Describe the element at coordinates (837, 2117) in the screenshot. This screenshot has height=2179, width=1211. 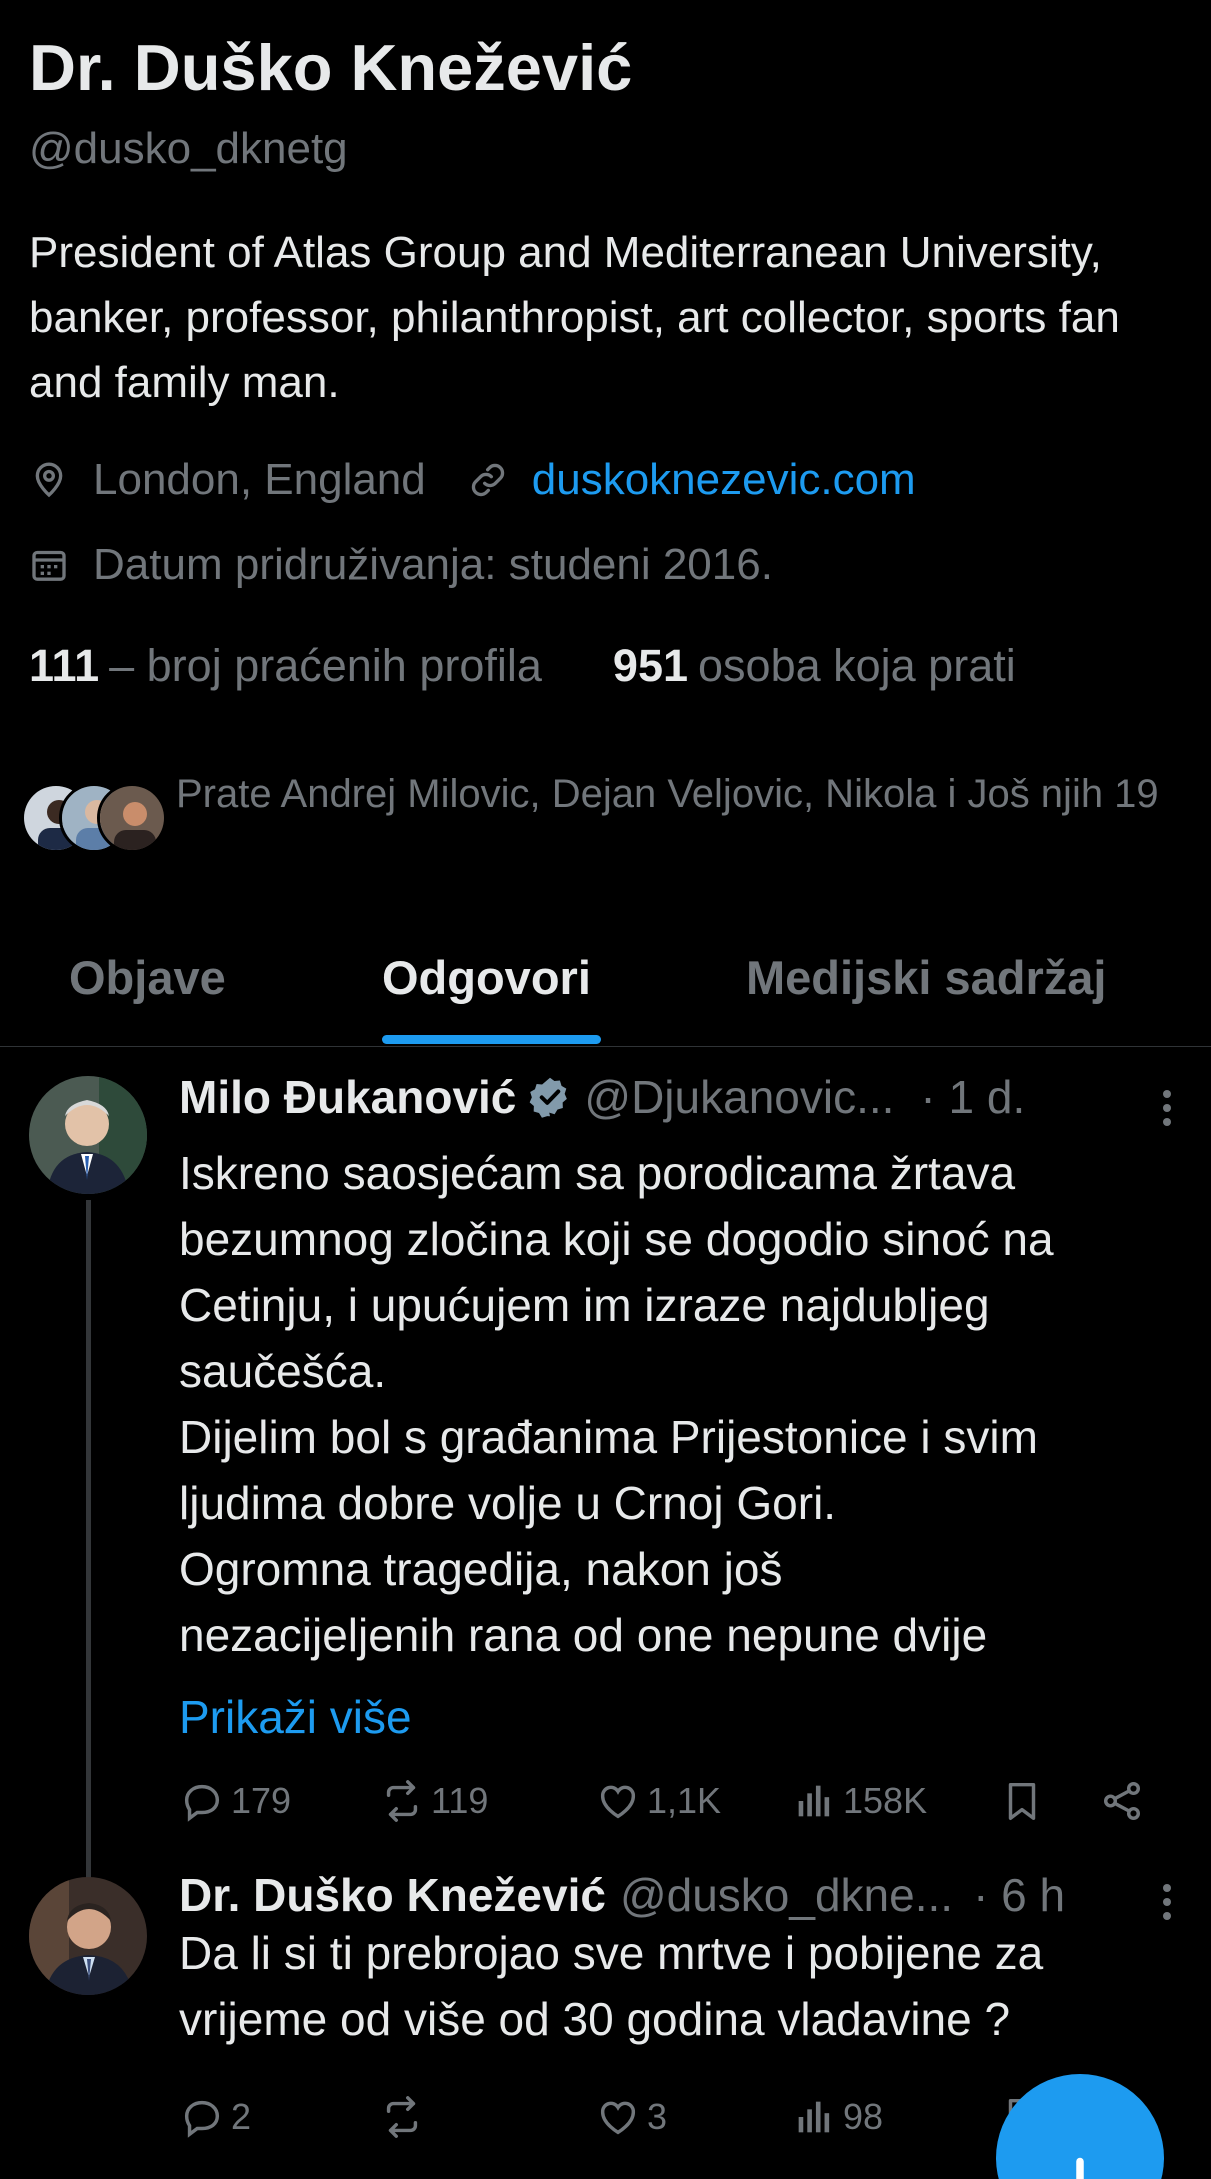
I see `views-button: 98` at that location.